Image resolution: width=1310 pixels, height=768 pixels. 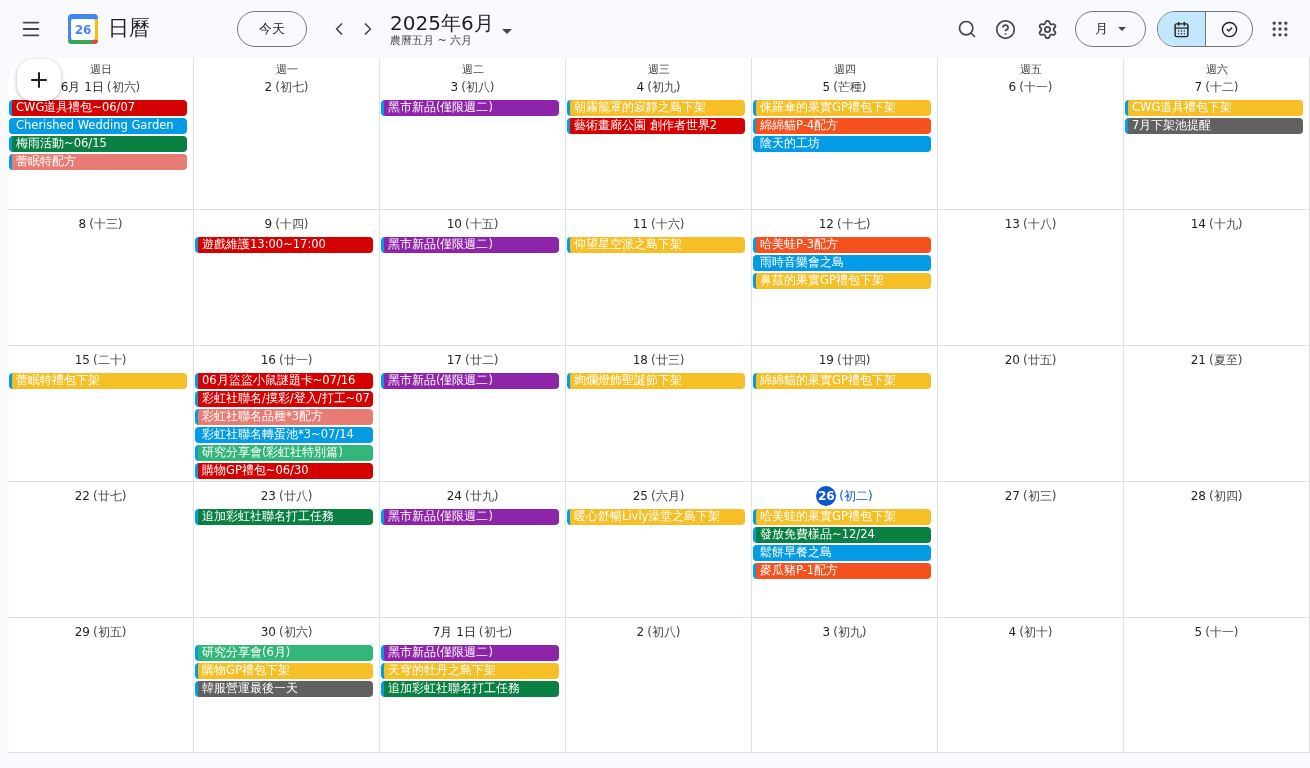 What do you see at coordinates (640, 360) in the screenshot?
I see `date-number: 18` at bounding box center [640, 360].